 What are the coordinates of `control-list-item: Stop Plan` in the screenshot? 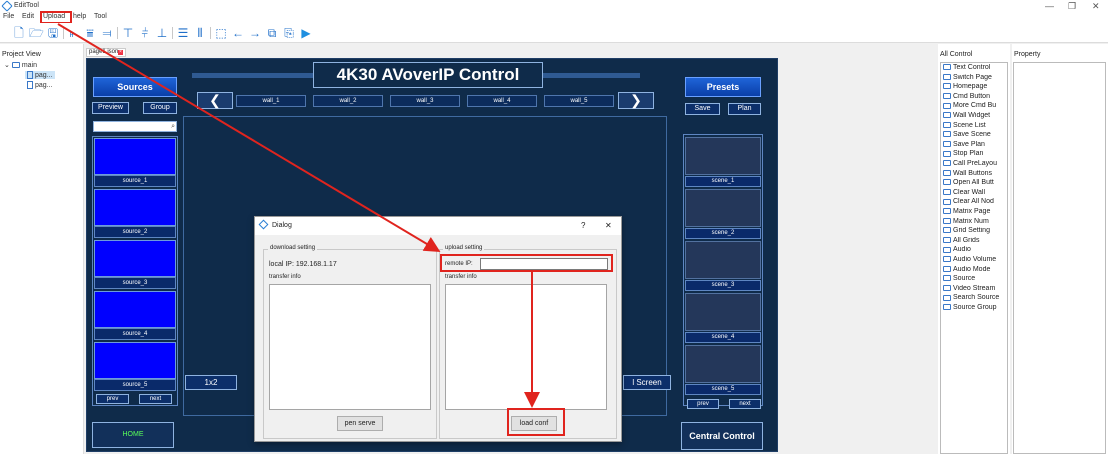 It's located at (975, 153).